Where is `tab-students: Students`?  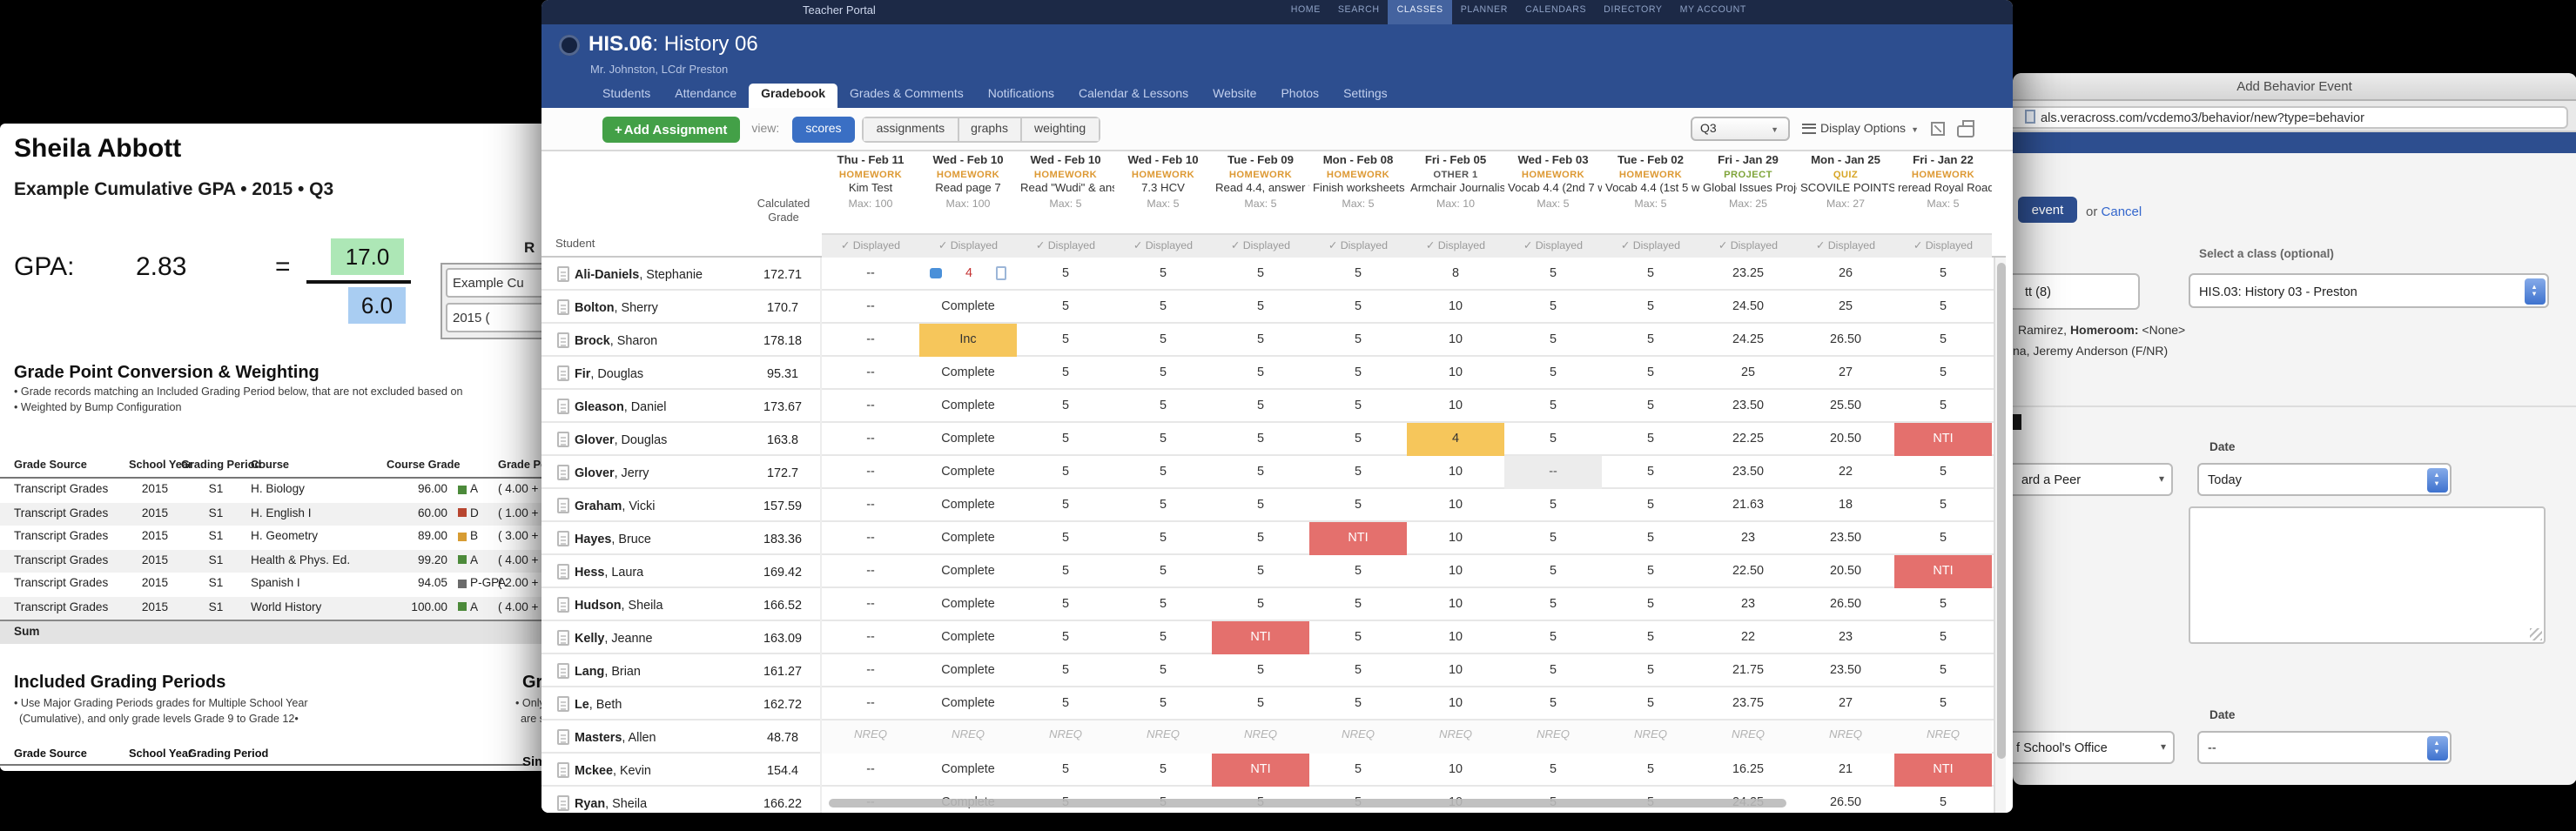
tab-students: Students is located at coordinates (626, 95).